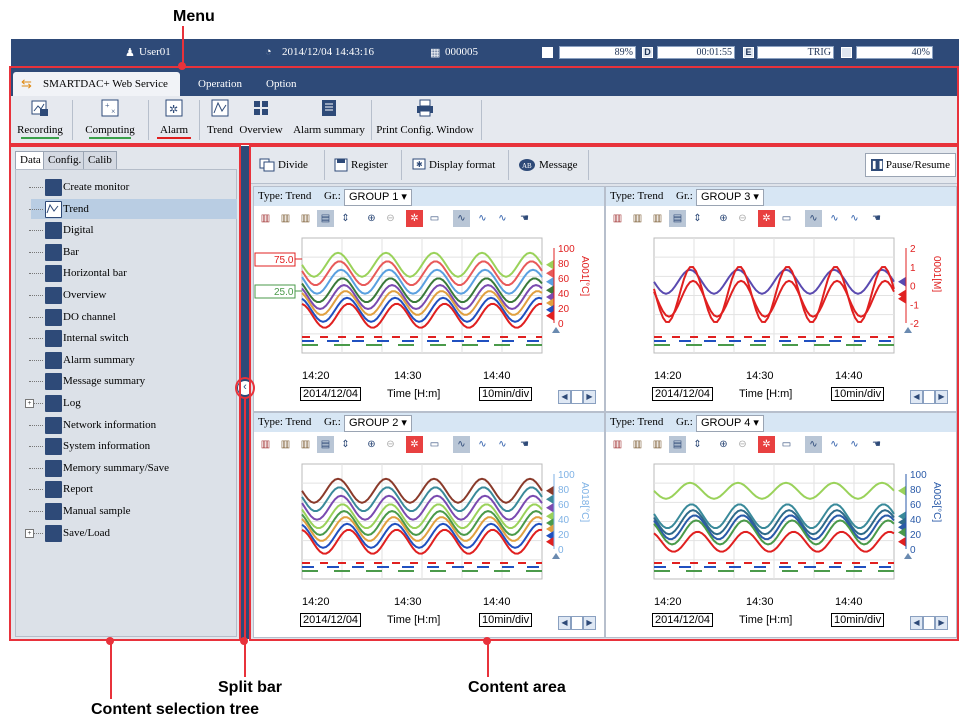 The height and width of the screenshot is (725, 959). What do you see at coordinates (109, 425) in the screenshot?
I see `tree-item-network-information: Network information` at bounding box center [109, 425].